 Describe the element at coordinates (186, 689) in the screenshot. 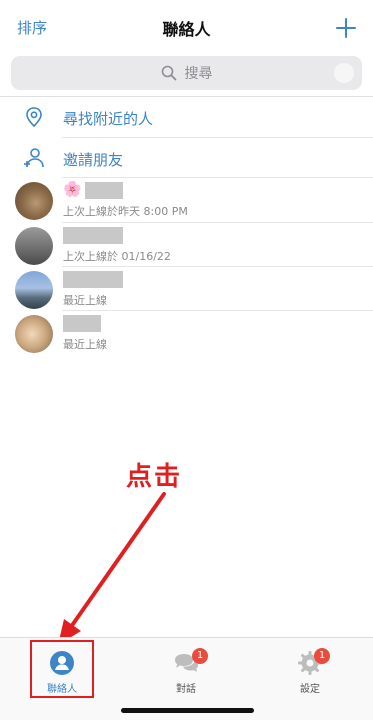

I see `tab-chats-label: 對話` at that location.